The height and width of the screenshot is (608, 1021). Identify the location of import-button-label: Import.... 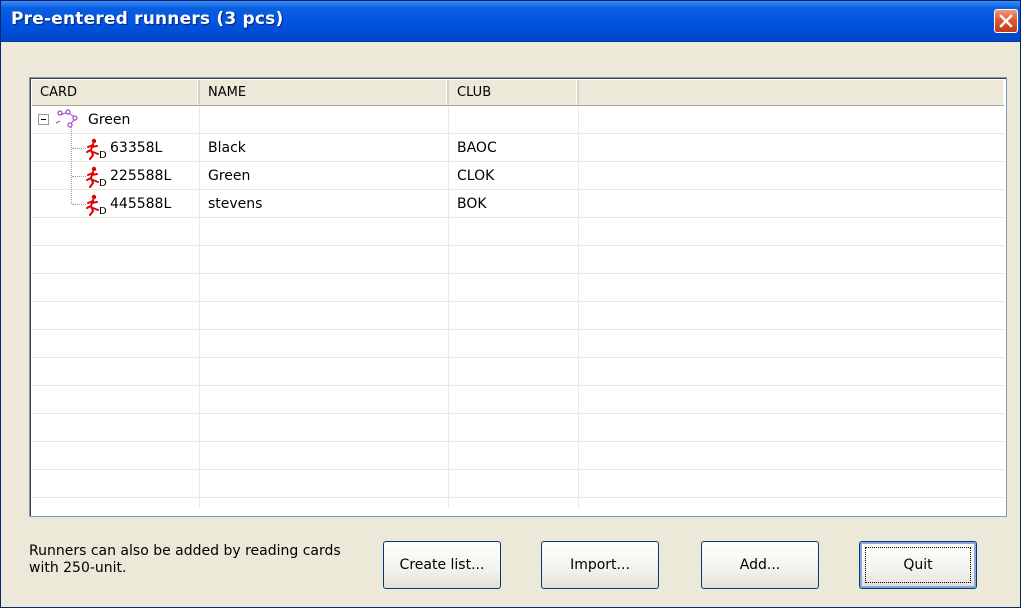
(600, 565).